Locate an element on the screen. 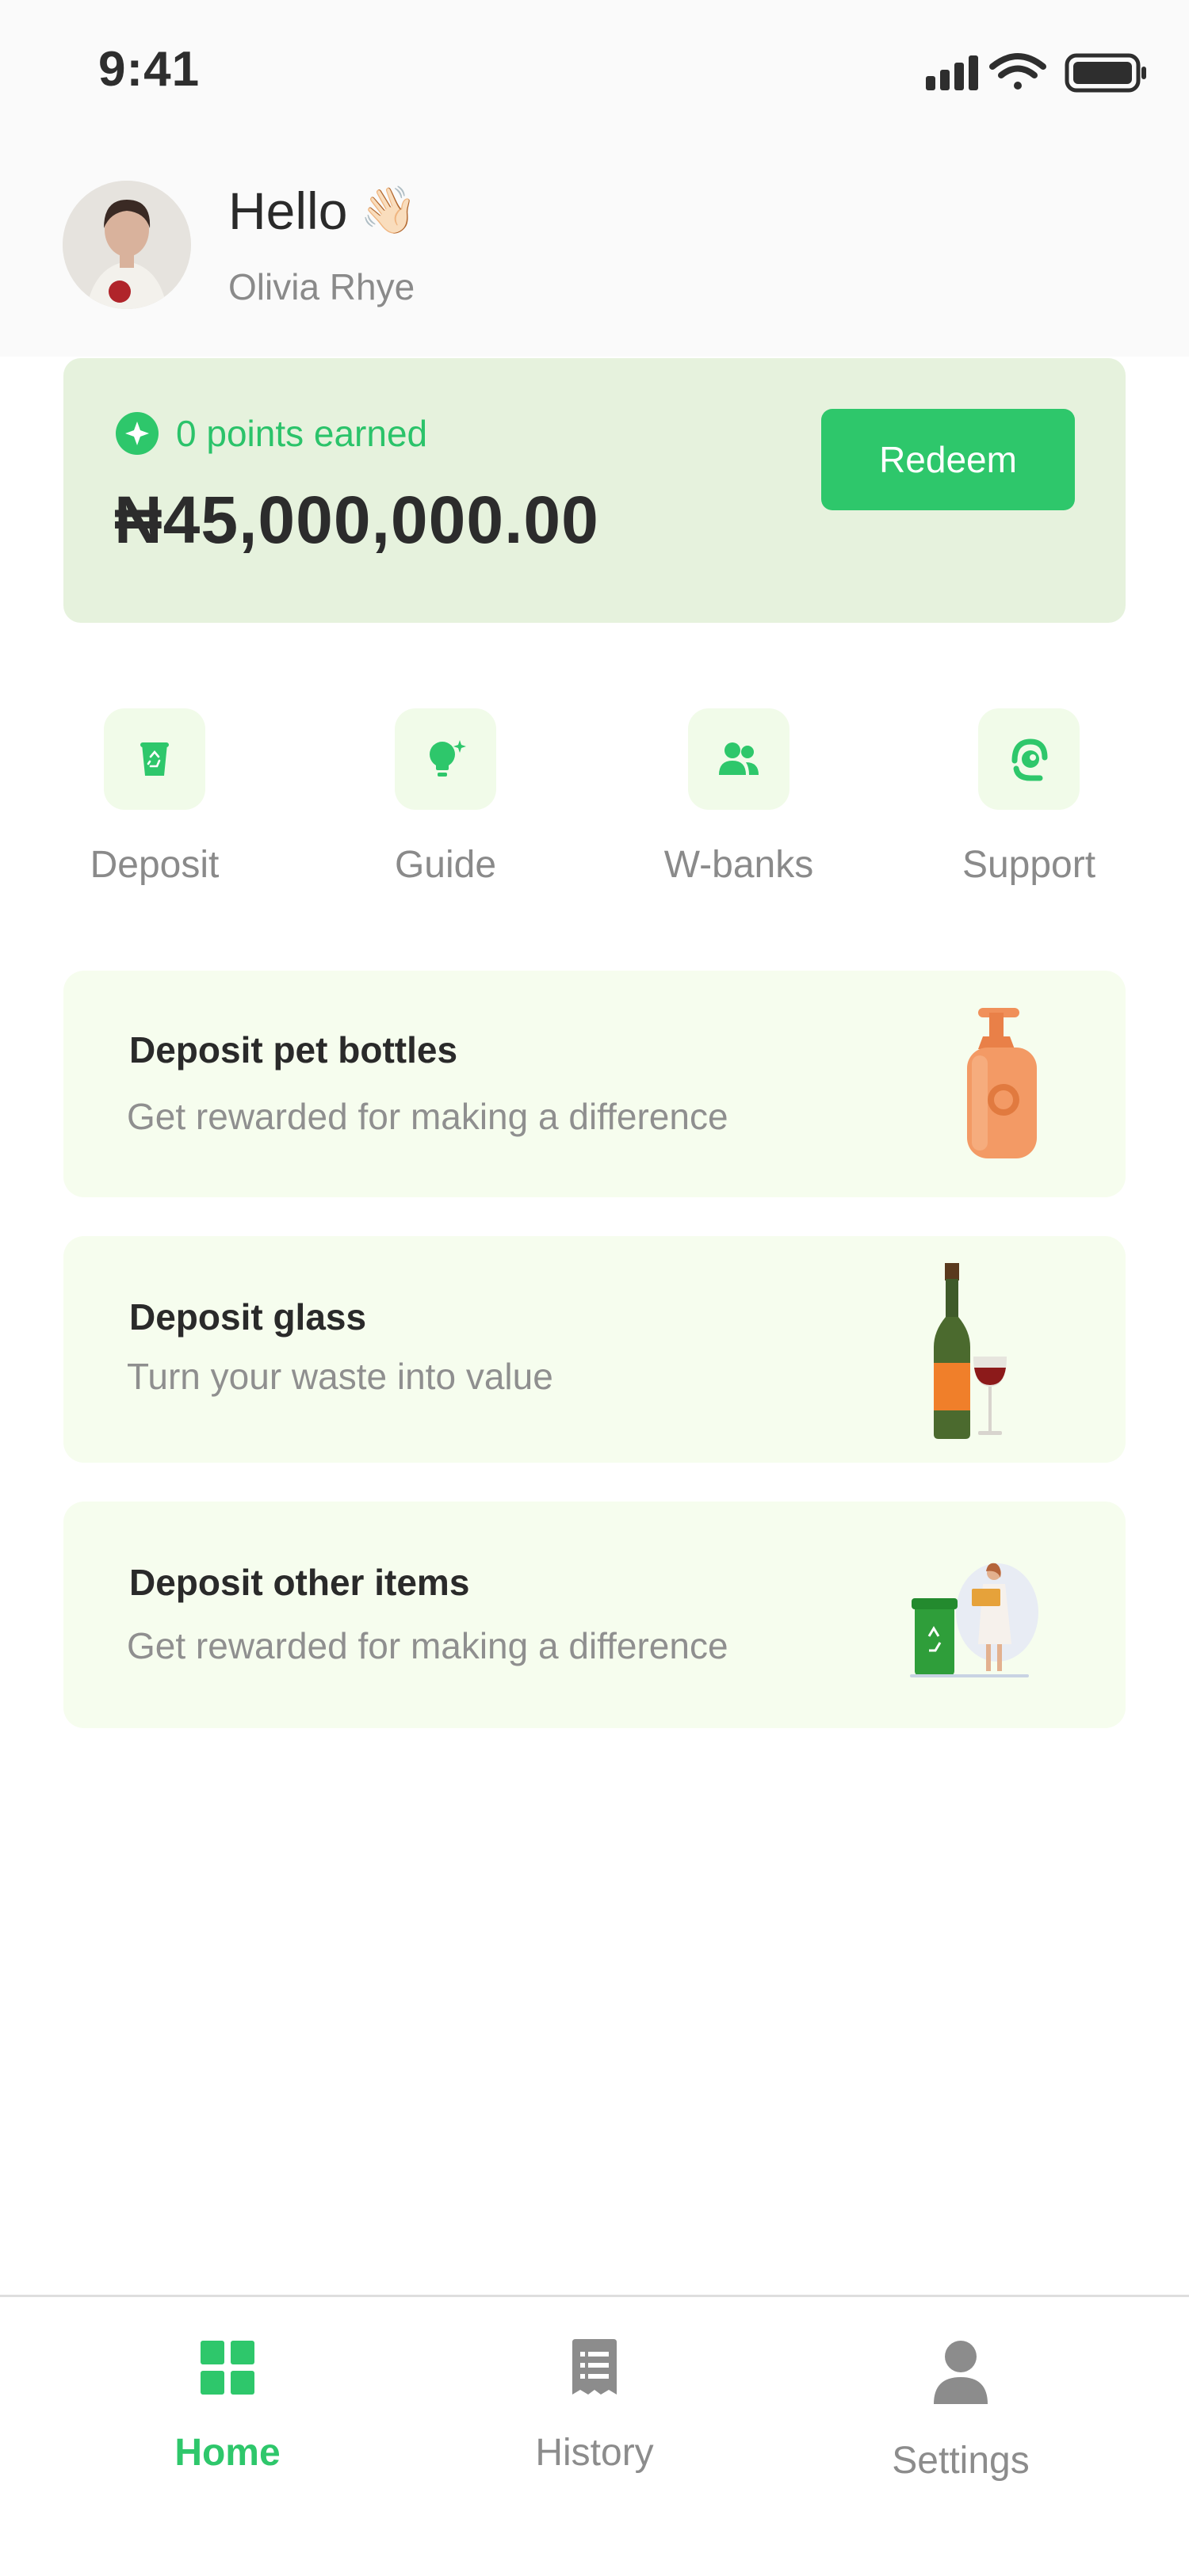 The width and height of the screenshot is (1189, 2576). users-icon is located at coordinates (739, 758).